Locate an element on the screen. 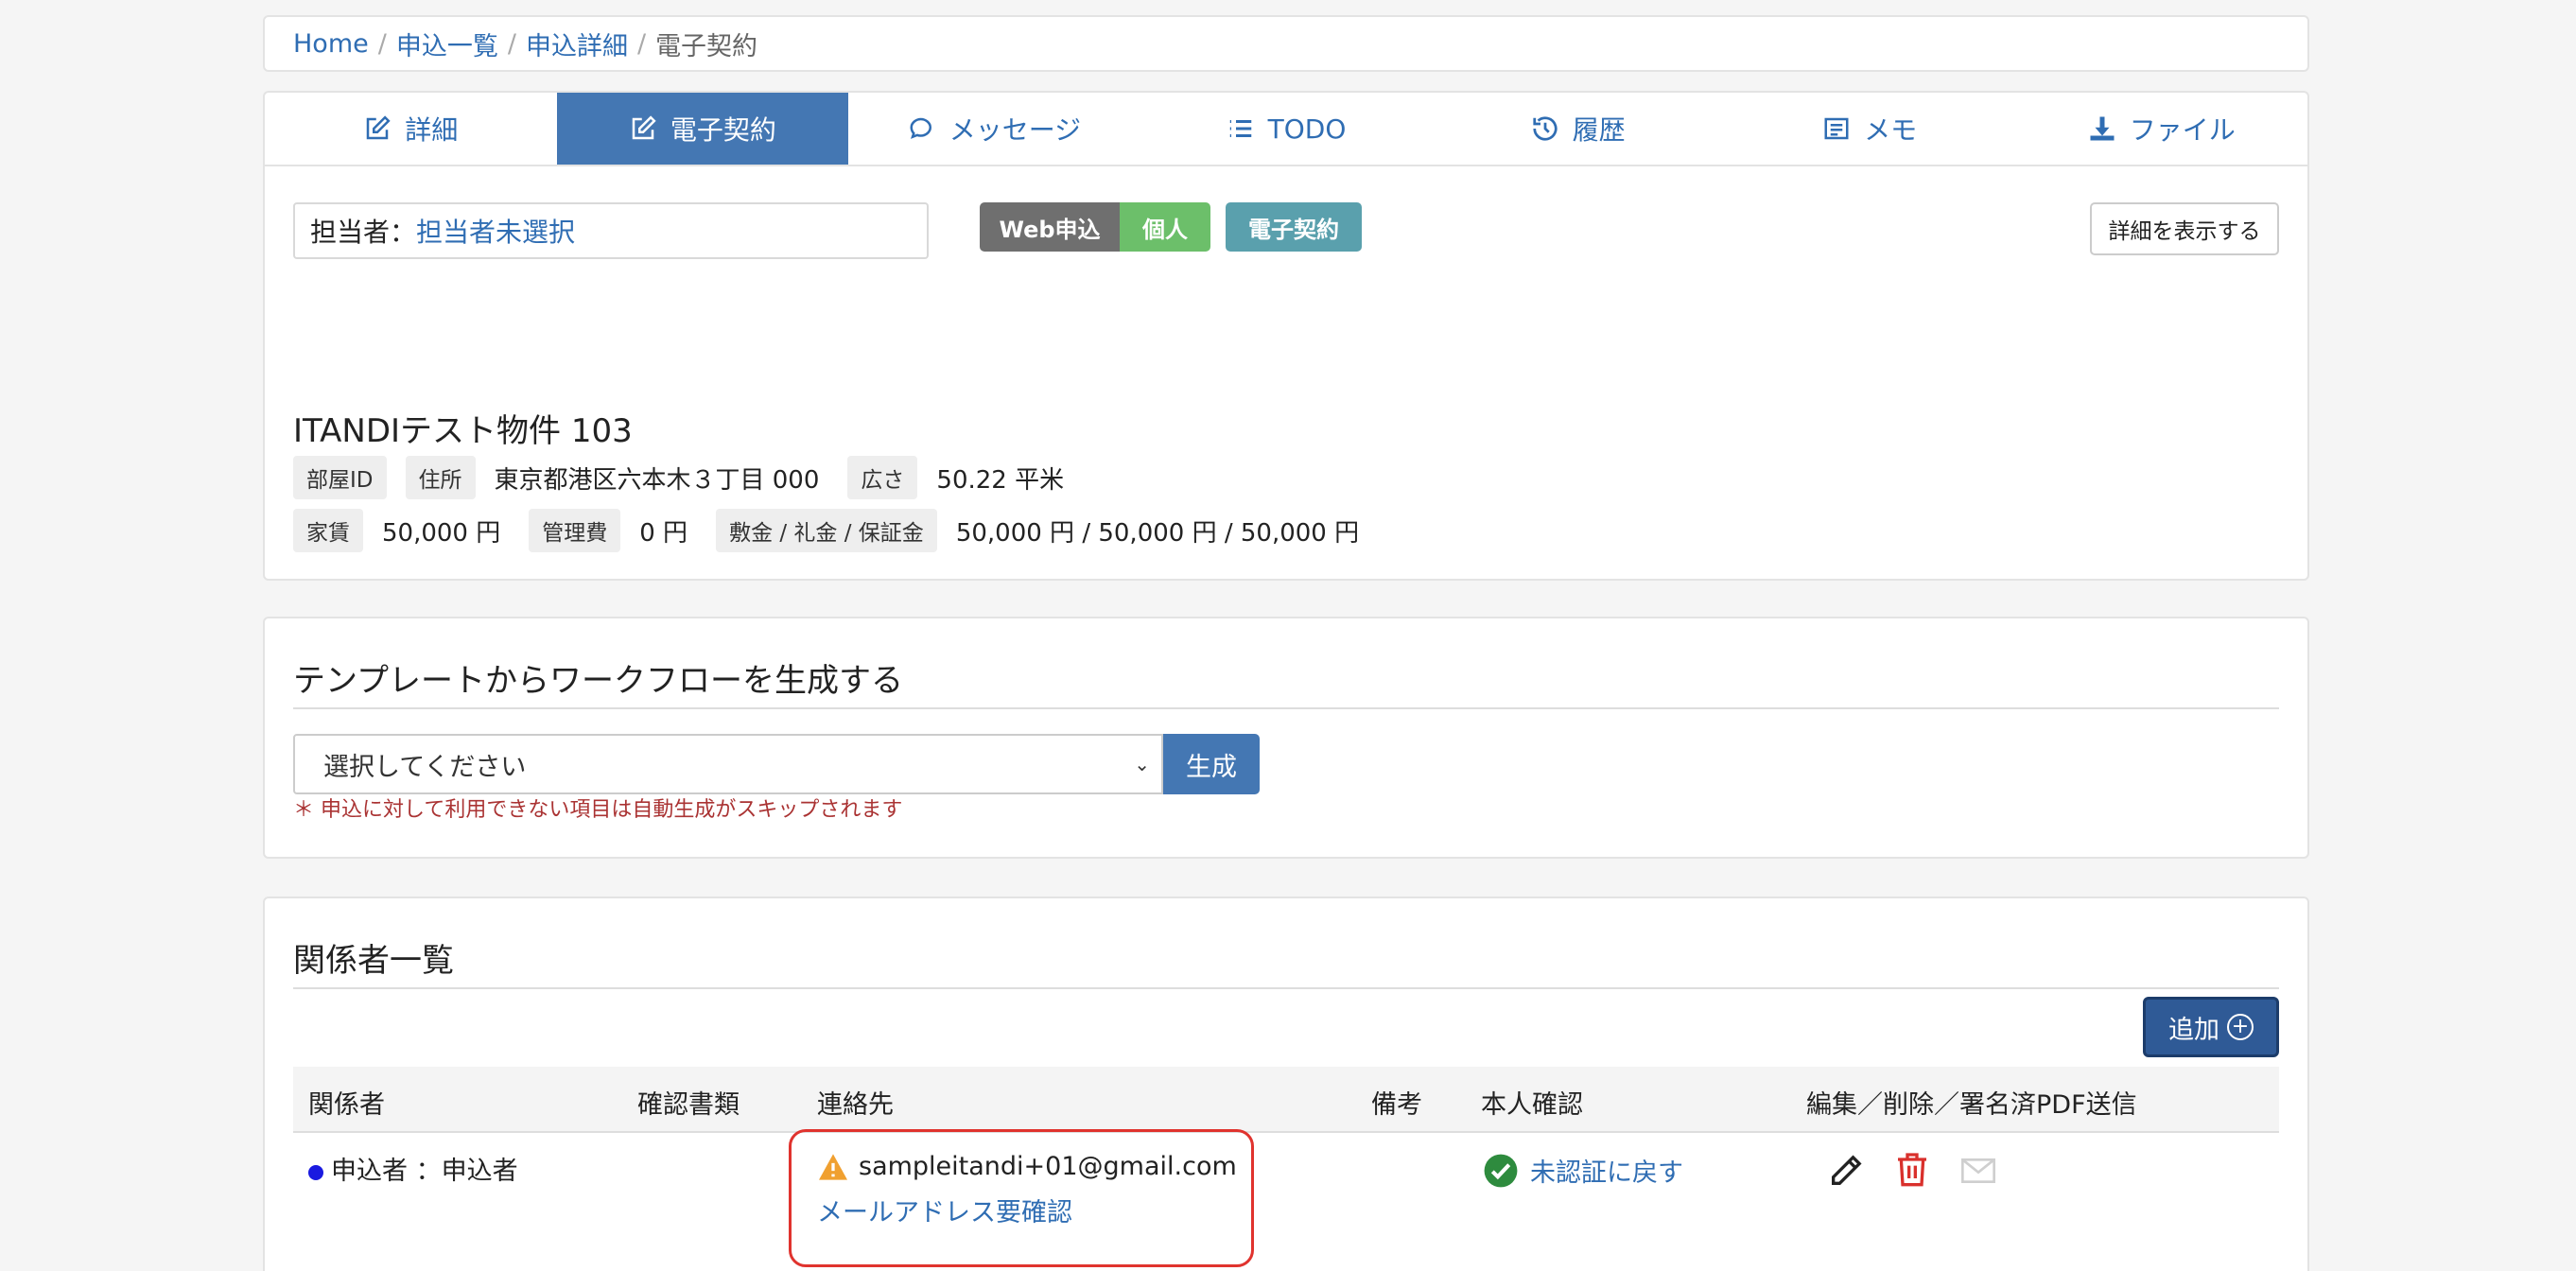 The height and width of the screenshot is (1271, 2576). header-remarks: 備考 is located at coordinates (1396, 1105).